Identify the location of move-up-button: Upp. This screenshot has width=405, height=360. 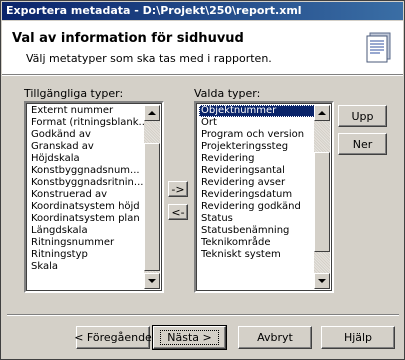
(362, 116).